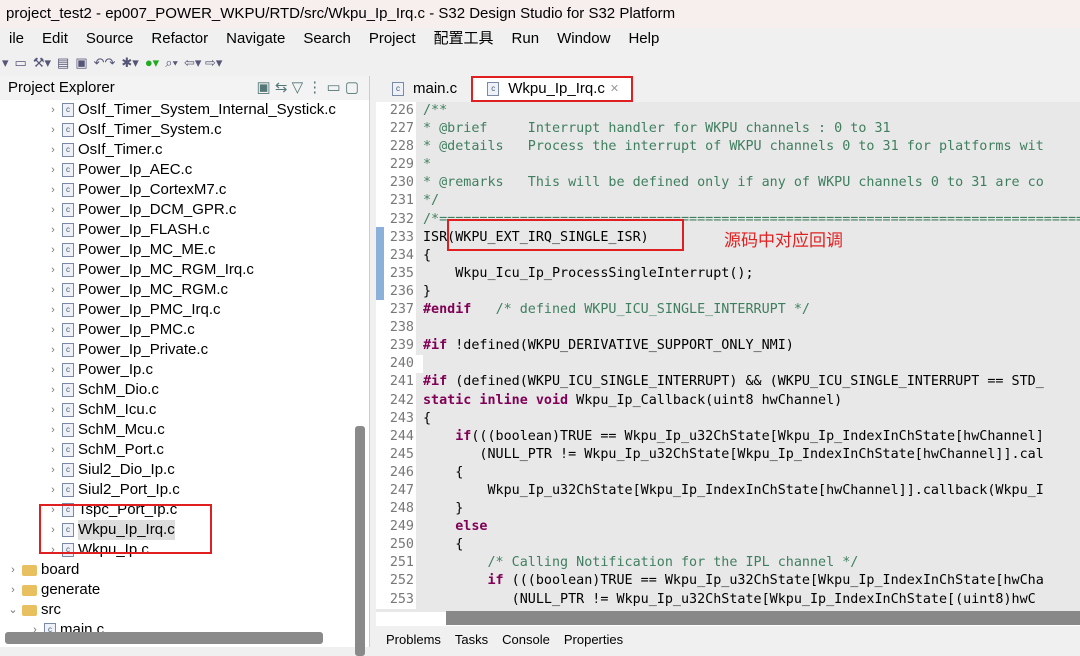  What do you see at coordinates (184, 230) in the screenshot?
I see `tree-file: › c Power_Ip_FLASH.c` at bounding box center [184, 230].